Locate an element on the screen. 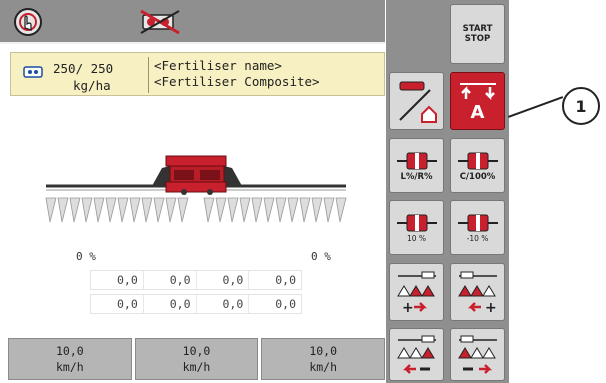  plus-10-button: 10 % is located at coordinates (416, 227).